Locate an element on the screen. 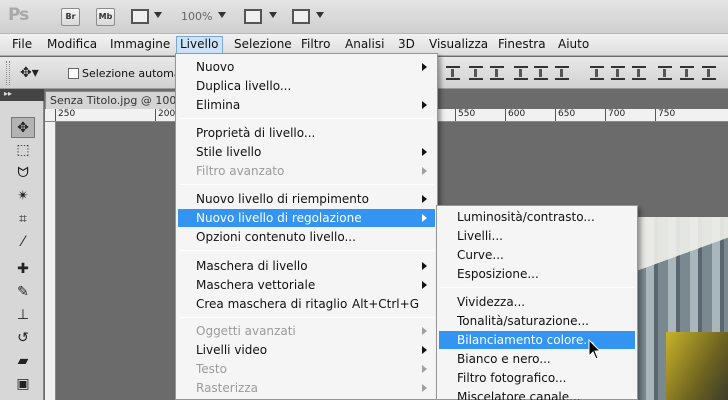 The width and height of the screenshot is (728, 400). menu-item-label: Nuovo is located at coordinates (215, 67).